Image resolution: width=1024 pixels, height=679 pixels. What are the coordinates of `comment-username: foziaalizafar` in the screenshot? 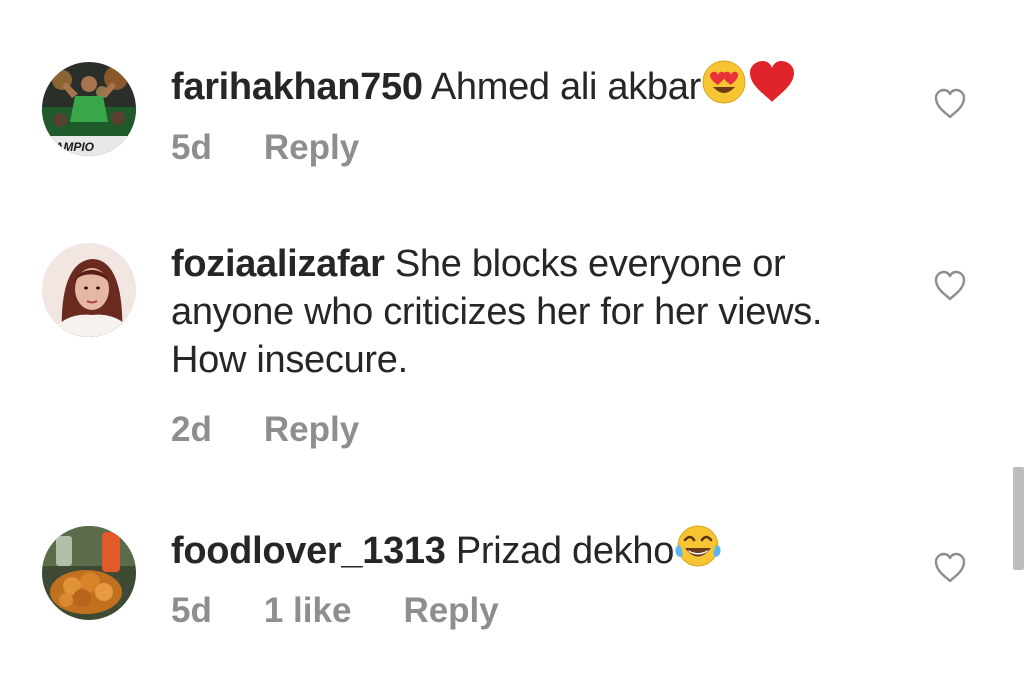 It's located at (278, 264).